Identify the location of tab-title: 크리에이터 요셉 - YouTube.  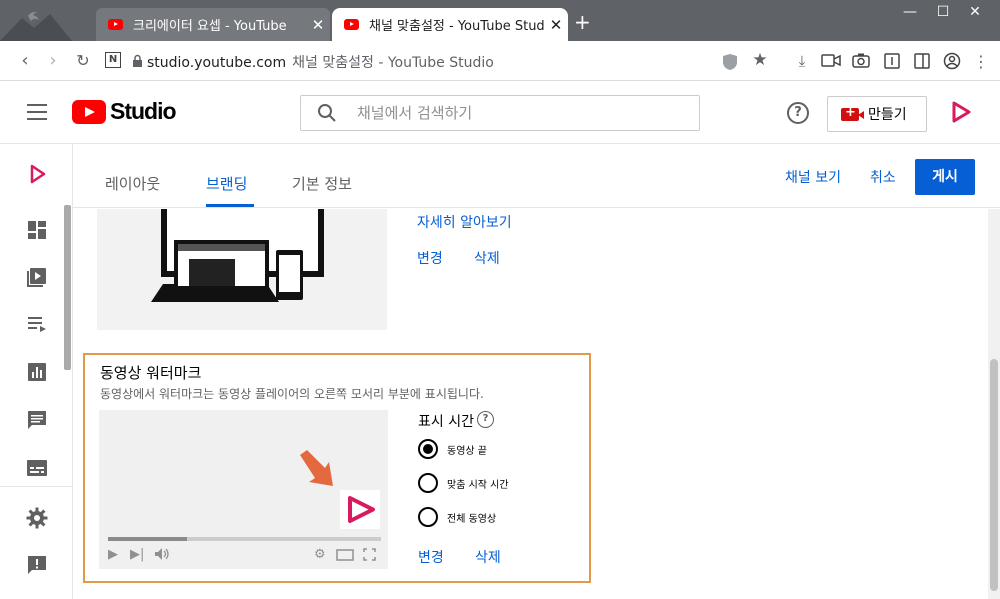
(210, 26).